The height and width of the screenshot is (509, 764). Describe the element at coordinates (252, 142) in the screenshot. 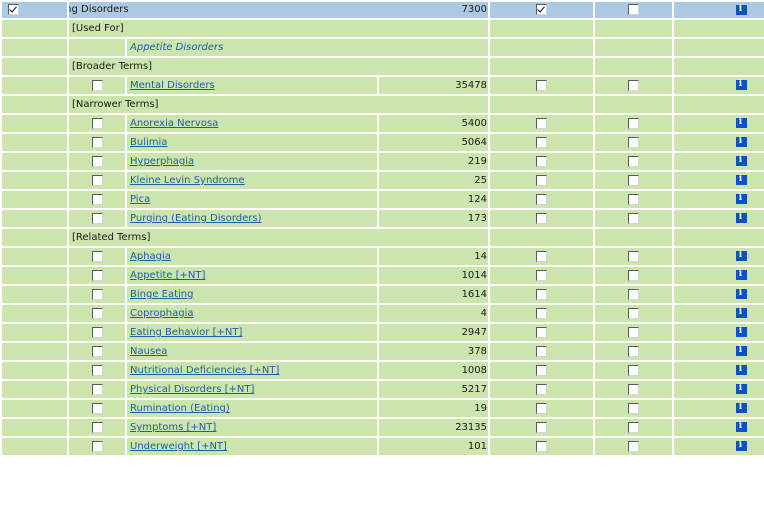

I see `term-link: Bulimia` at that location.